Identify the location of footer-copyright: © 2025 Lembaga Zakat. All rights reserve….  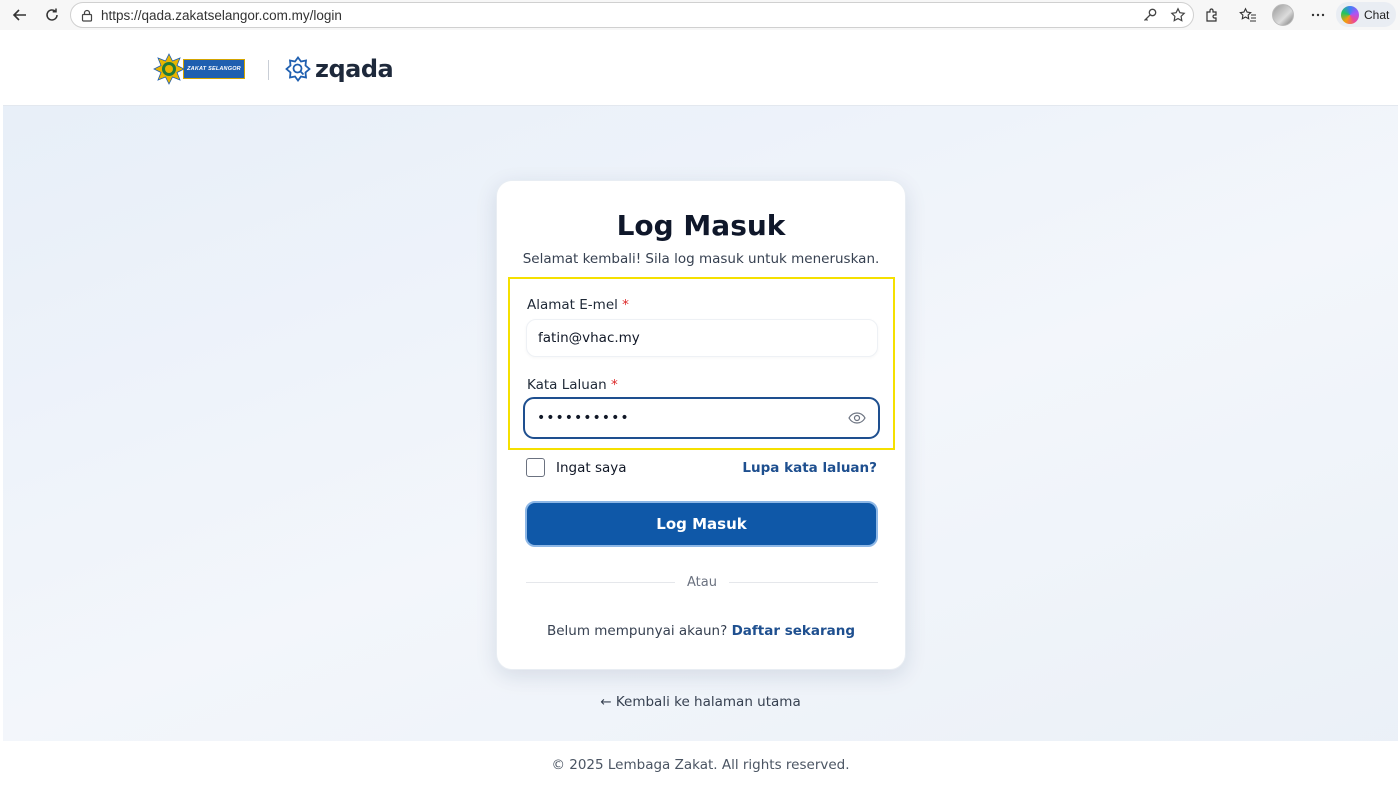
(700, 765).